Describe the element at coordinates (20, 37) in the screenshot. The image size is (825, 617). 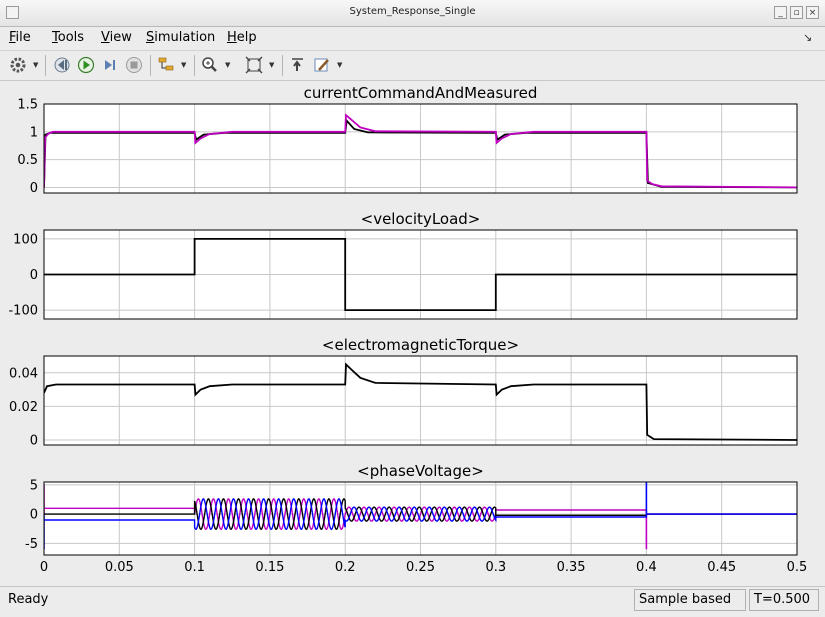
I see `menu-file: File` at that location.